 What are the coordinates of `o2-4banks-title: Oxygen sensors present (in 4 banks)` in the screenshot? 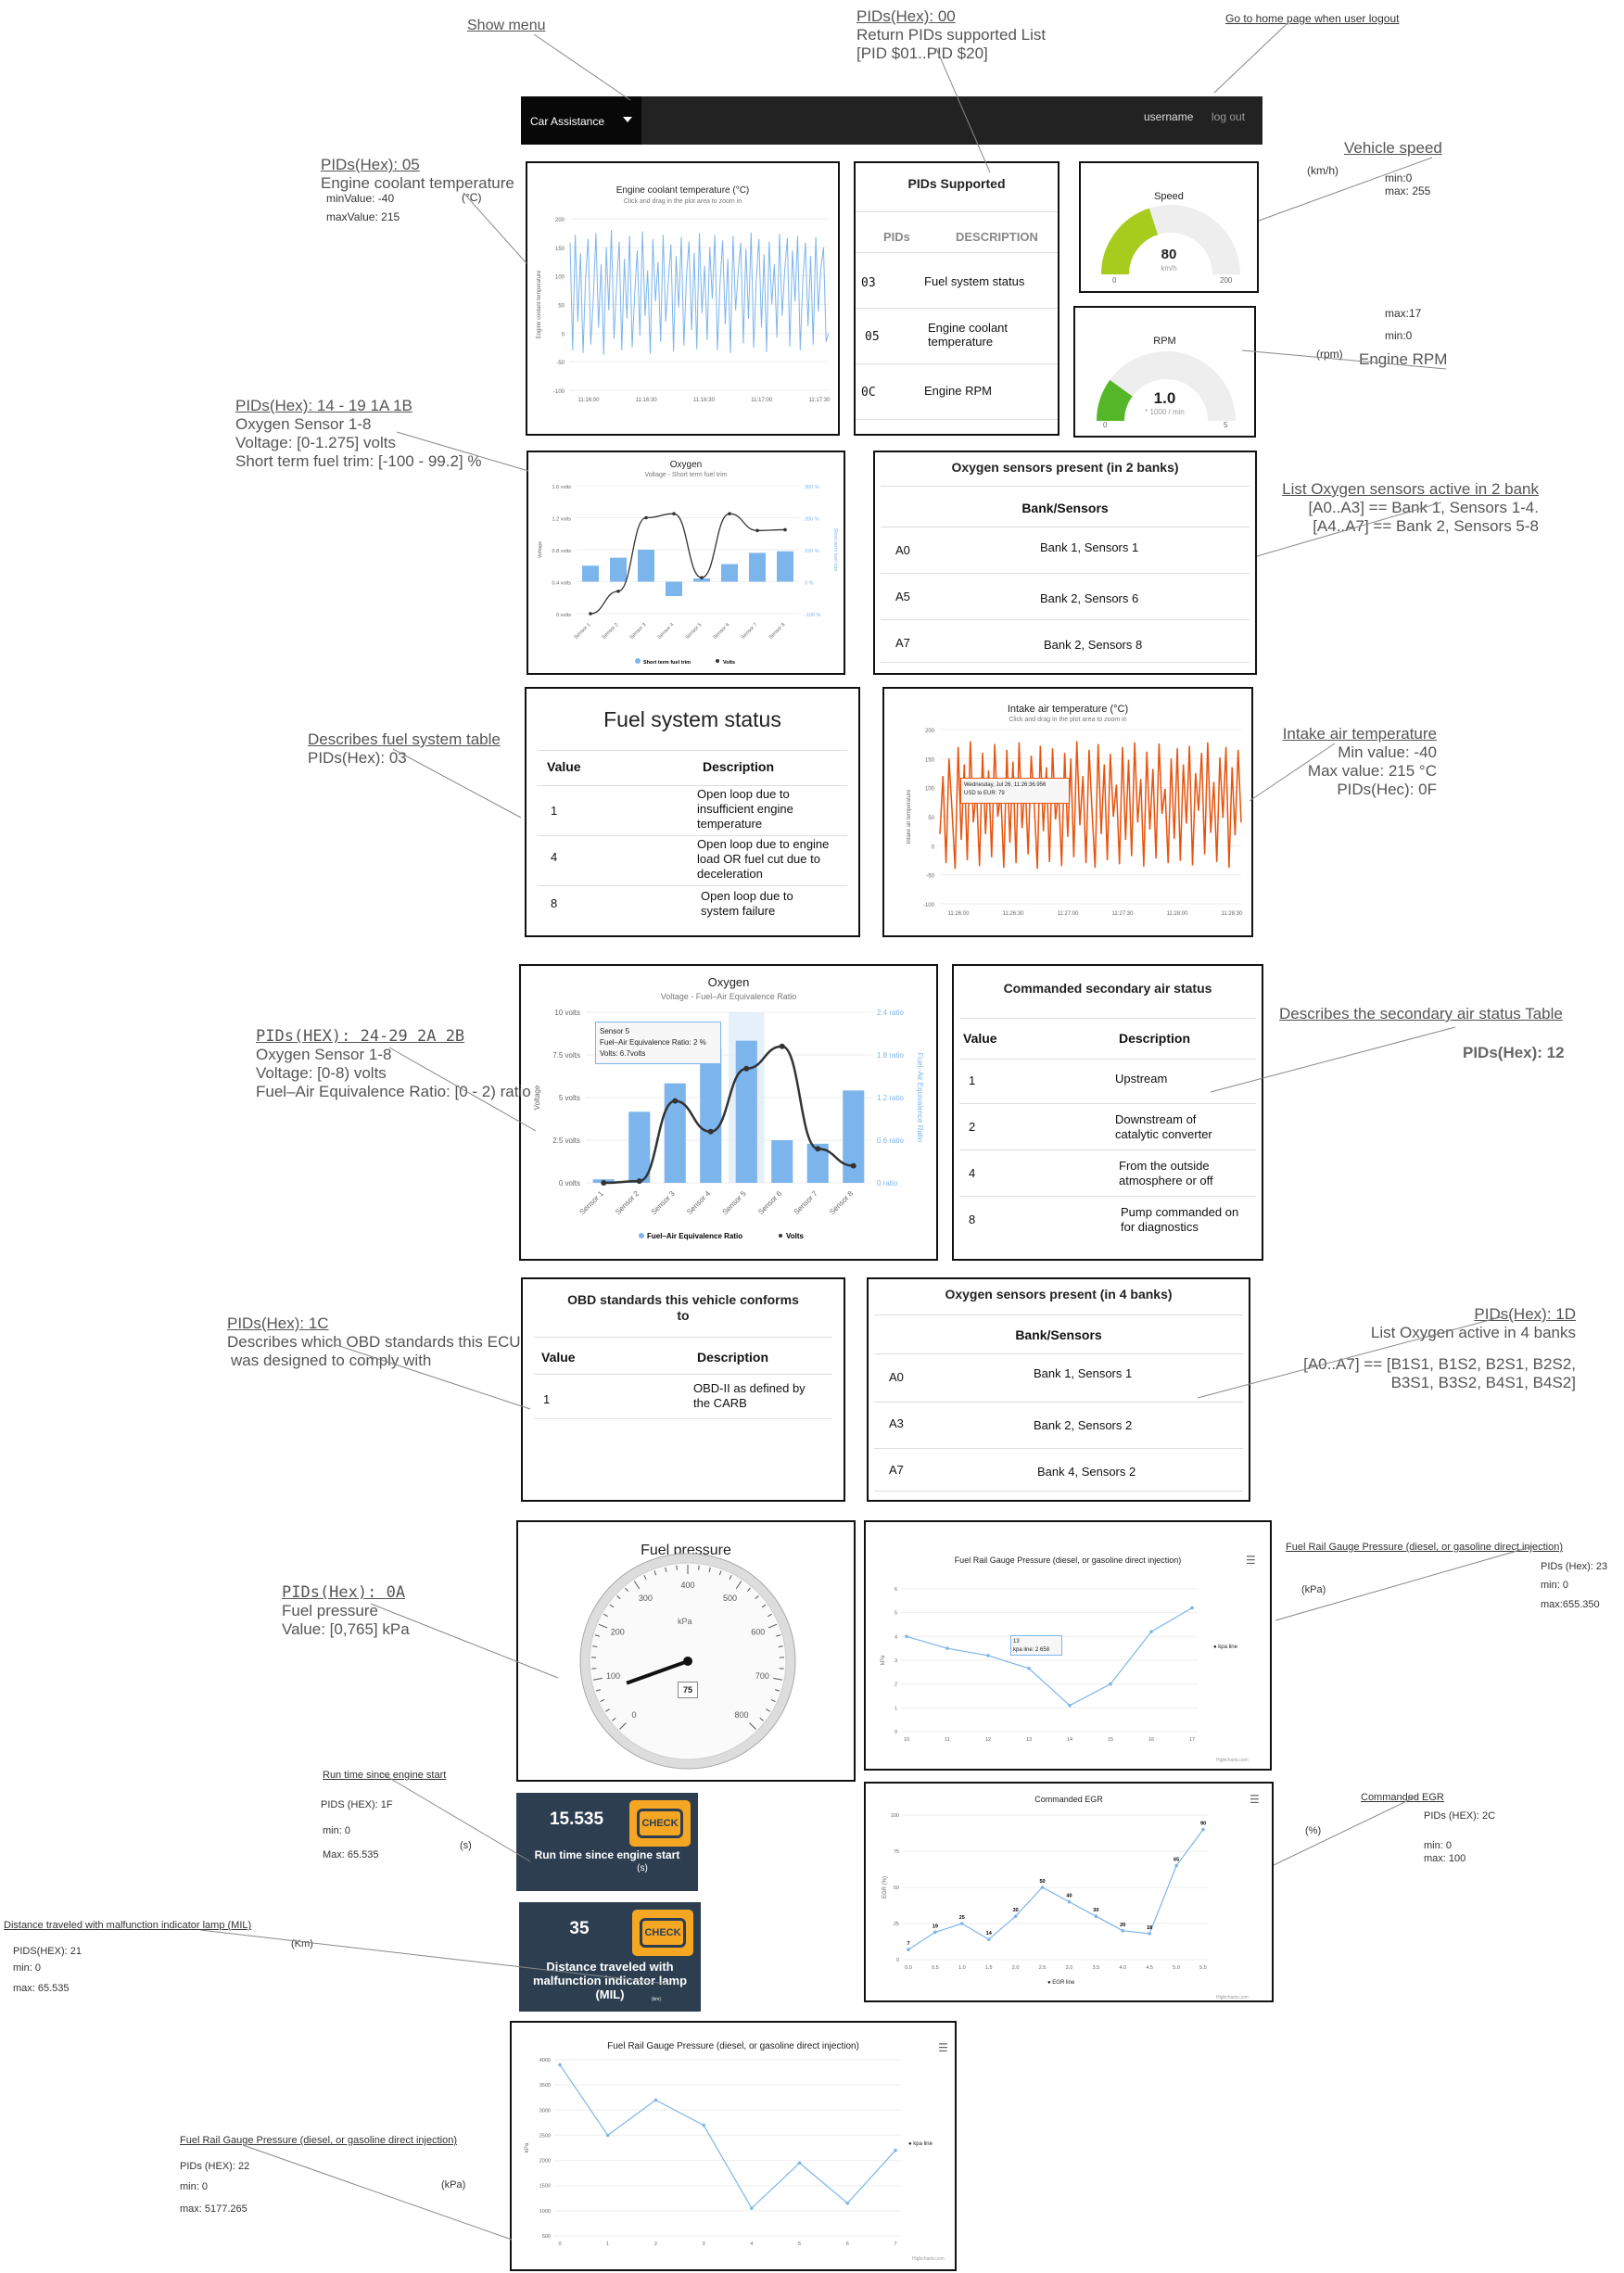 It's located at (1059, 1294).